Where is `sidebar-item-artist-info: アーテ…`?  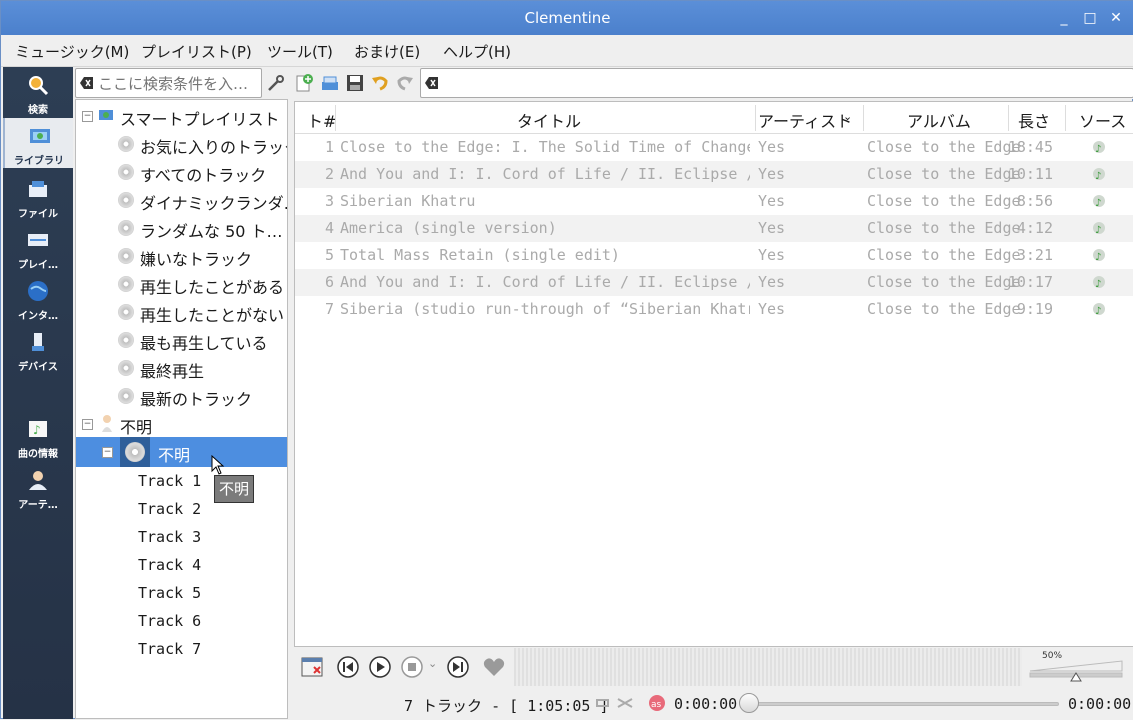 sidebar-item-artist-info: アーテ… is located at coordinates (38, 487).